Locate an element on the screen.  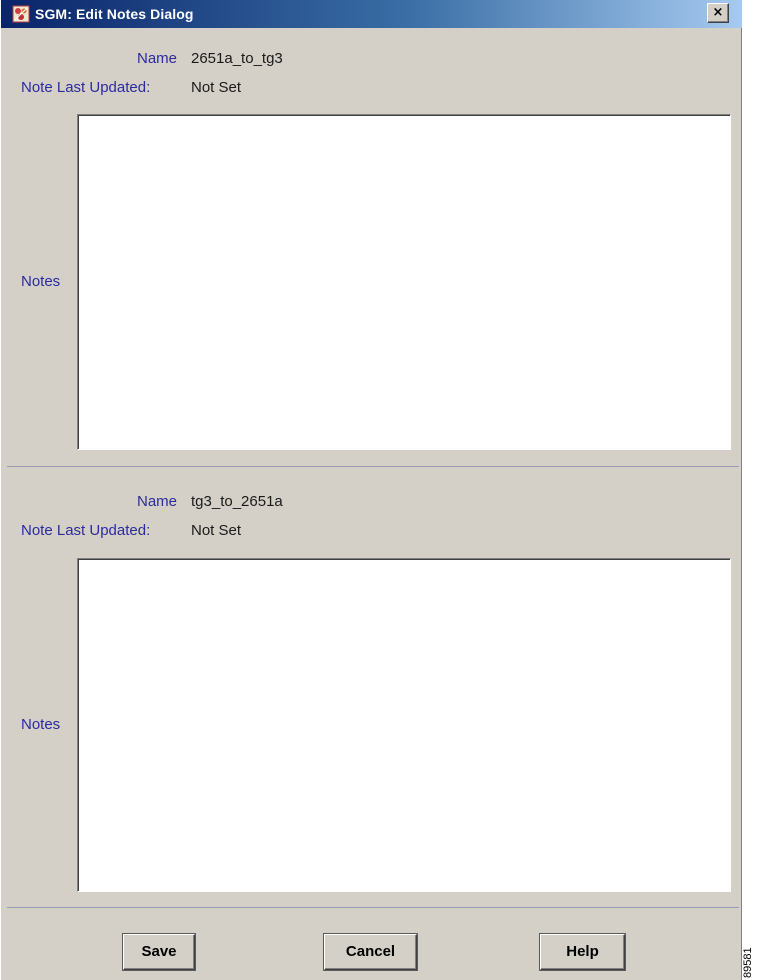
window-title: SGM: Edit Notes Dialog is located at coordinates (114, 14).